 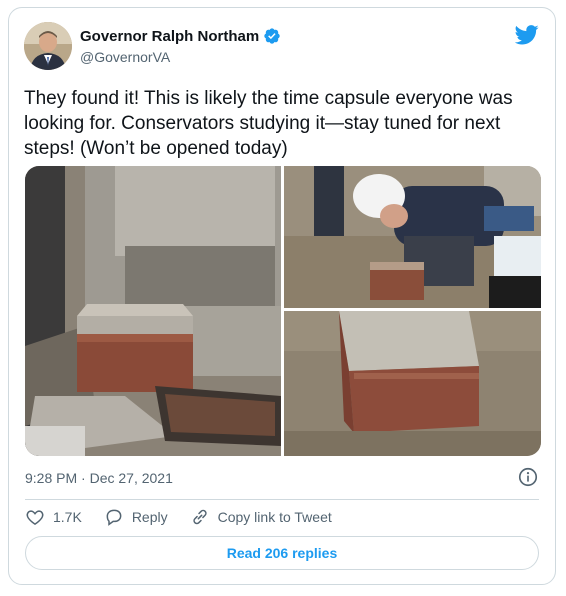 What do you see at coordinates (282, 553) in the screenshot?
I see `read-replies-button: Read 206 replies` at bounding box center [282, 553].